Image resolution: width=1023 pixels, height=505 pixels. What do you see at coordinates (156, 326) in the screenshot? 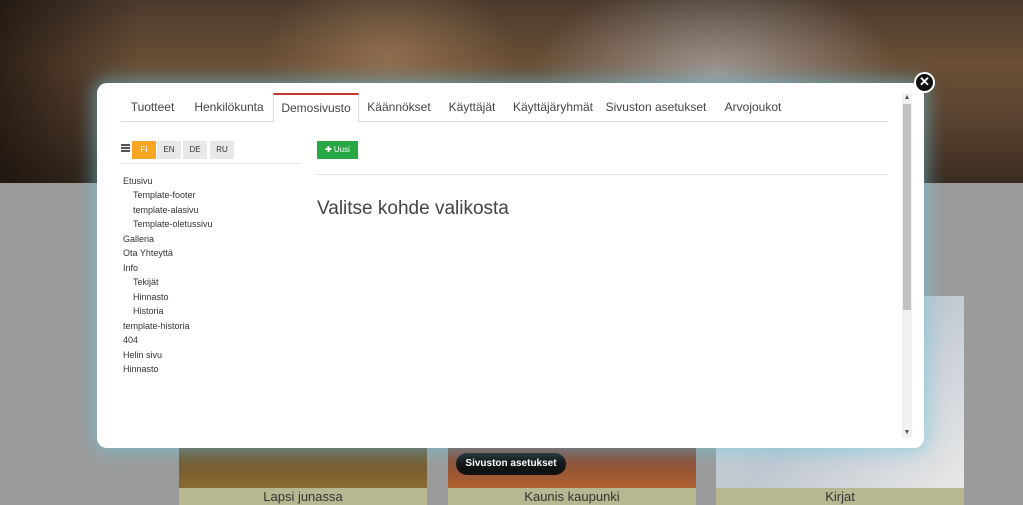
I see `tree-item: template-historia` at bounding box center [156, 326].